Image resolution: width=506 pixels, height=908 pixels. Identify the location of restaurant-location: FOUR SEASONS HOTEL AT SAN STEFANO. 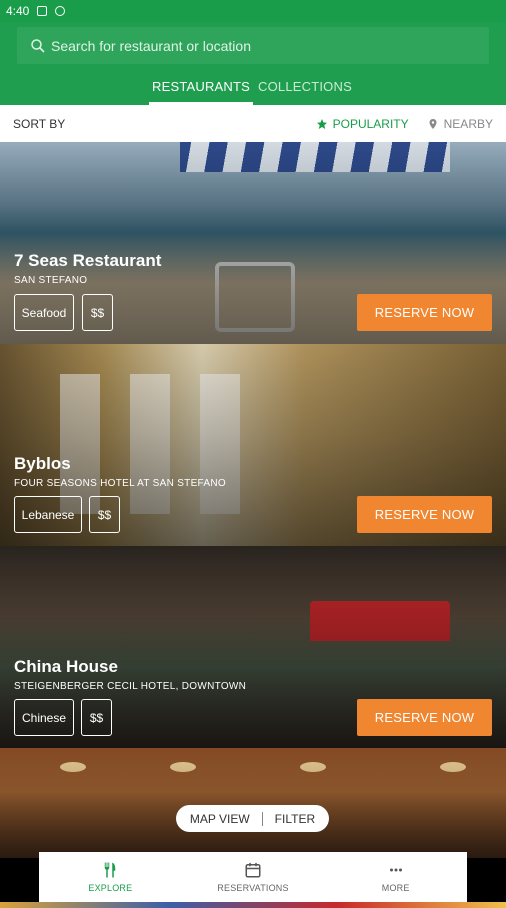
(120, 483).